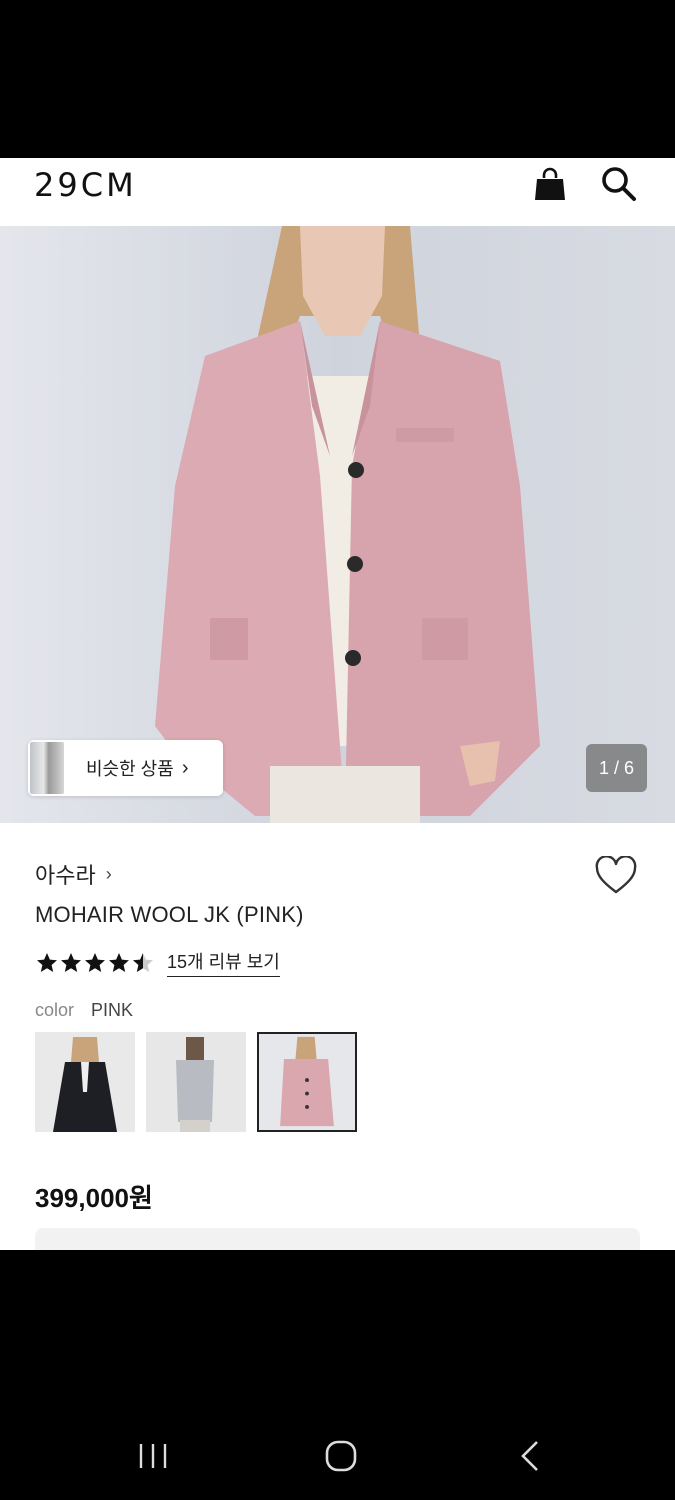 This screenshot has height=1500, width=675. I want to click on color-swatch-pink, so click(307, 1082).